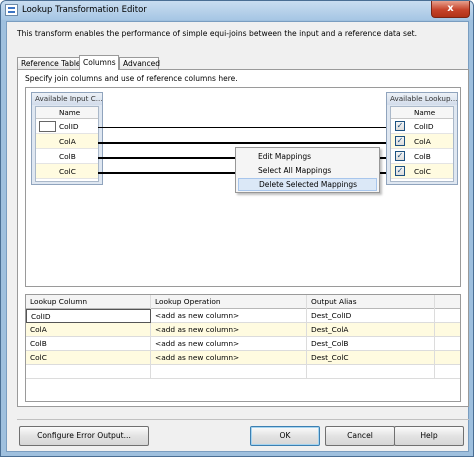 The image size is (474, 457). I want to click on table-row: ColB <add as new column> Dest_ColB, so click(243, 344).